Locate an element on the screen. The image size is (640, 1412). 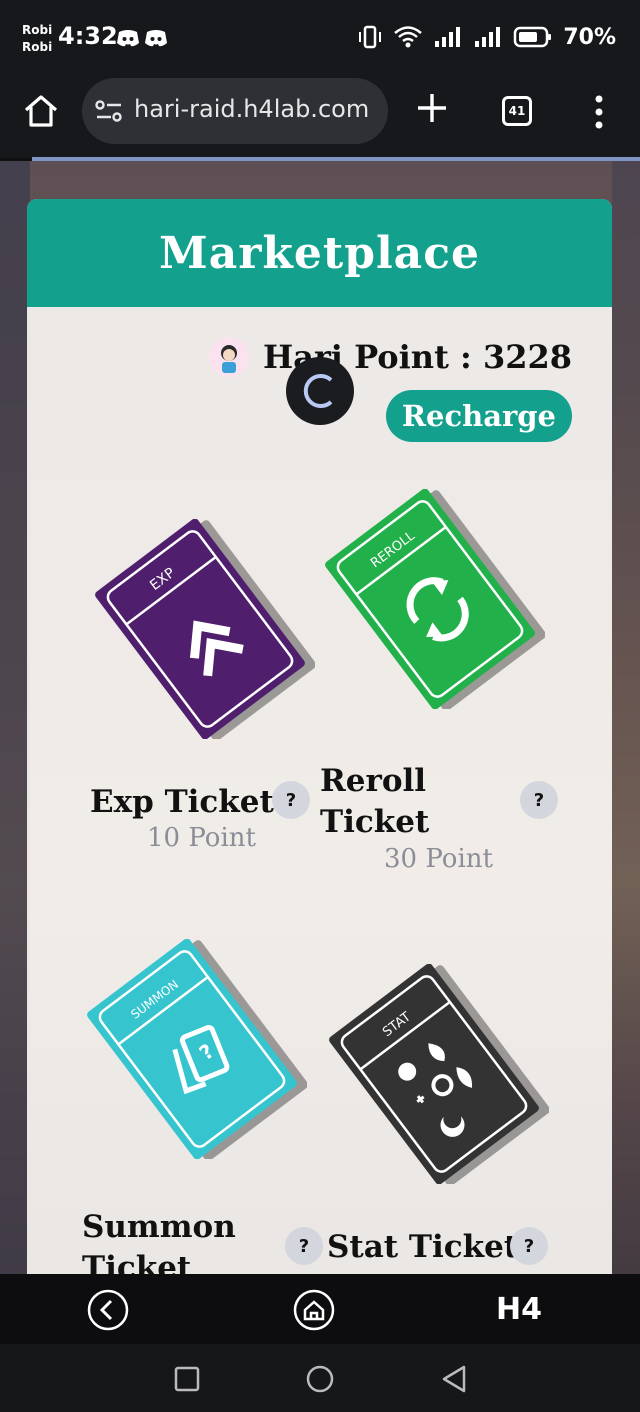
loading-spinner is located at coordinates (320, 391).